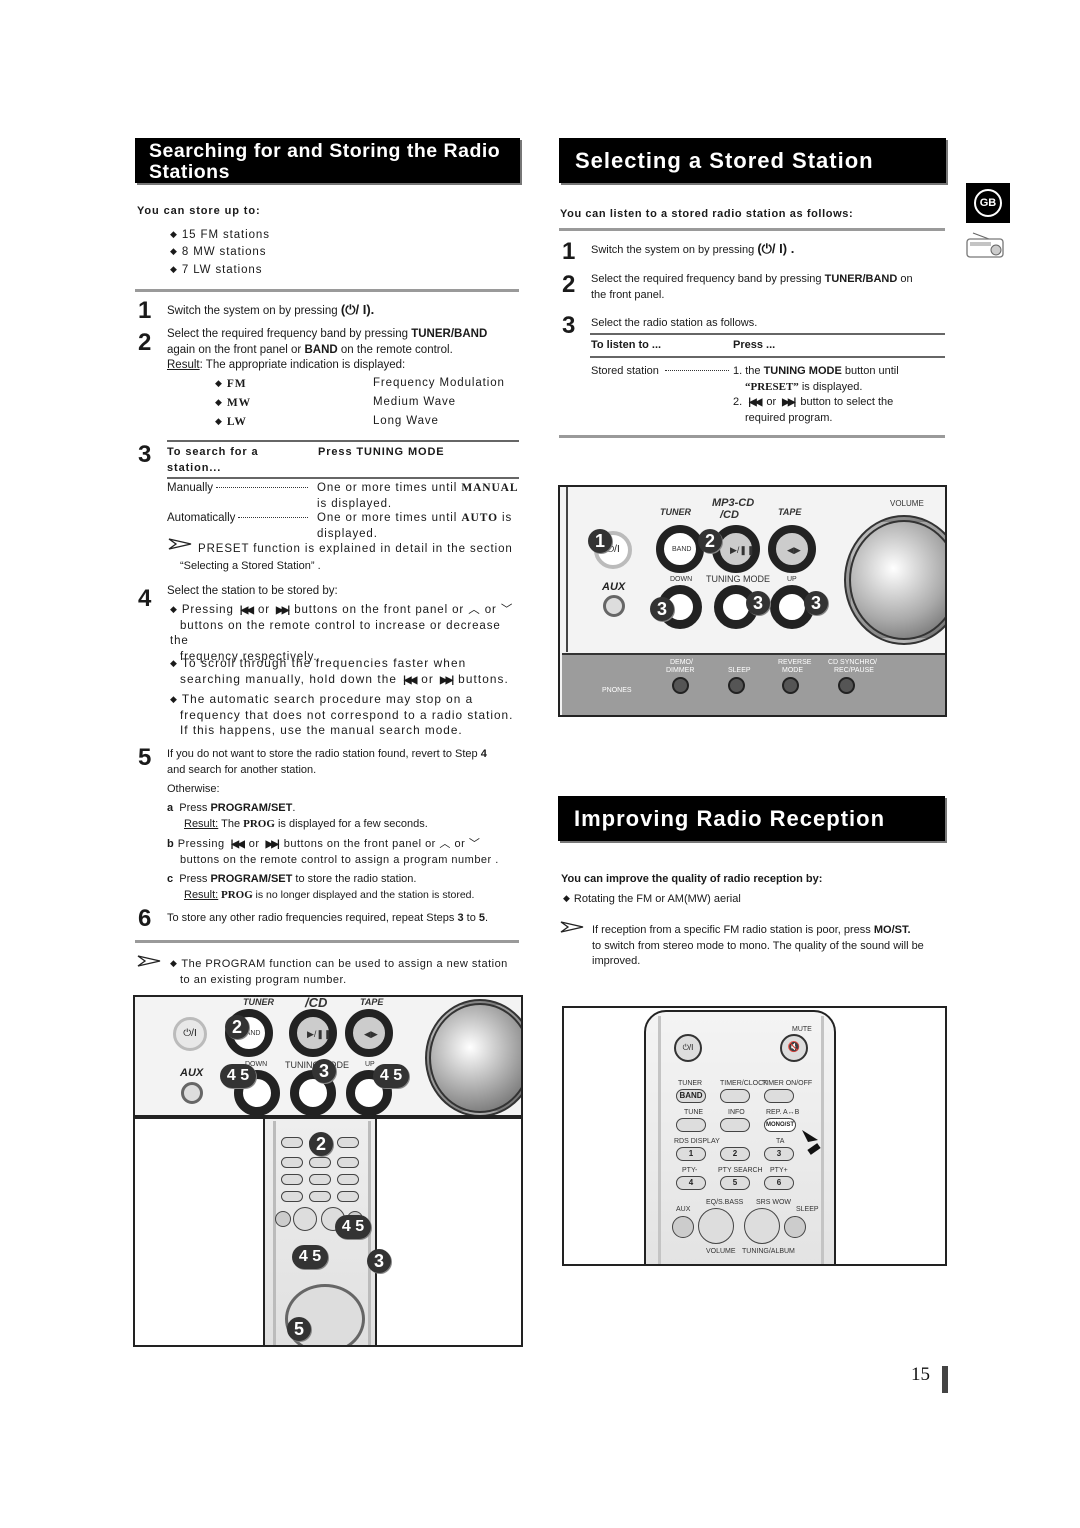  Describe the element at coordinates (199, 211) in the screenshot. I see `store-heading: You can store up to:` at that location.